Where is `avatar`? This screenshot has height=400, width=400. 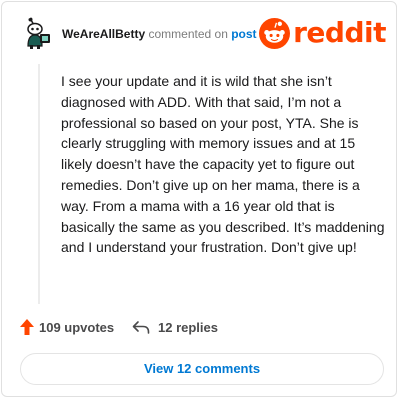
avatar is located at coordinates (38, 34).